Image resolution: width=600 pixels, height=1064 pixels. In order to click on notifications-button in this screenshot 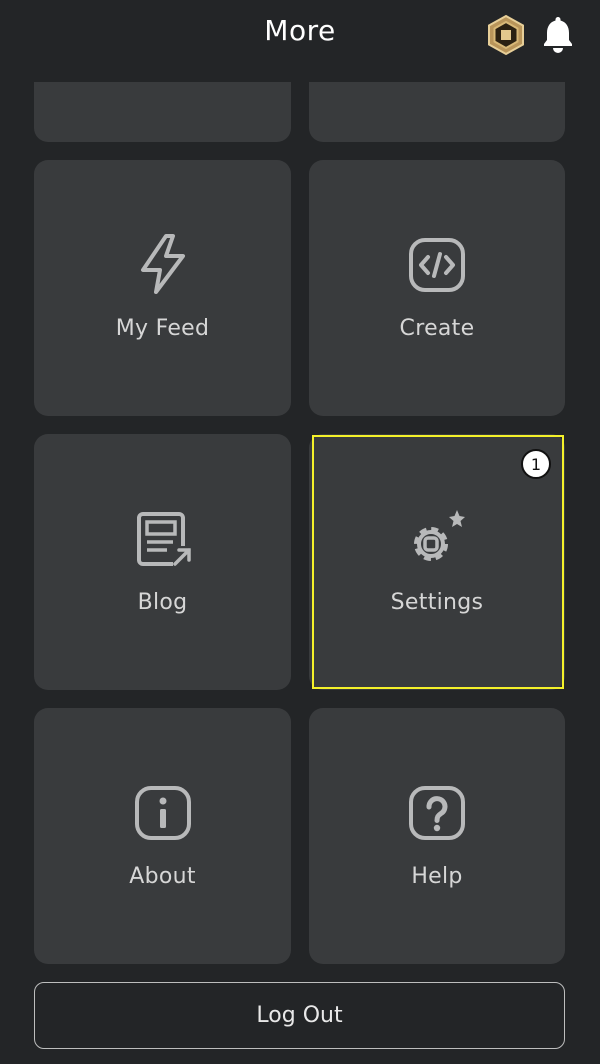, I will do `click(558, 34)`.